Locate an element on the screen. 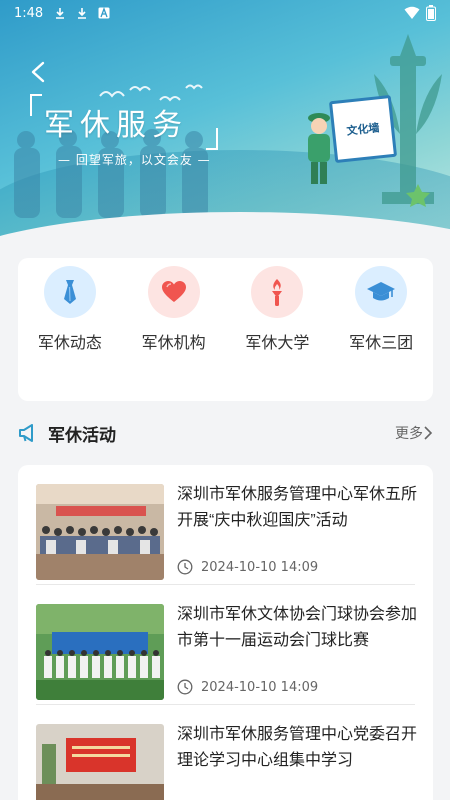 This screenshot has width=450, height=800. section-title: 军休活动 is located at coordinates (82, 435).